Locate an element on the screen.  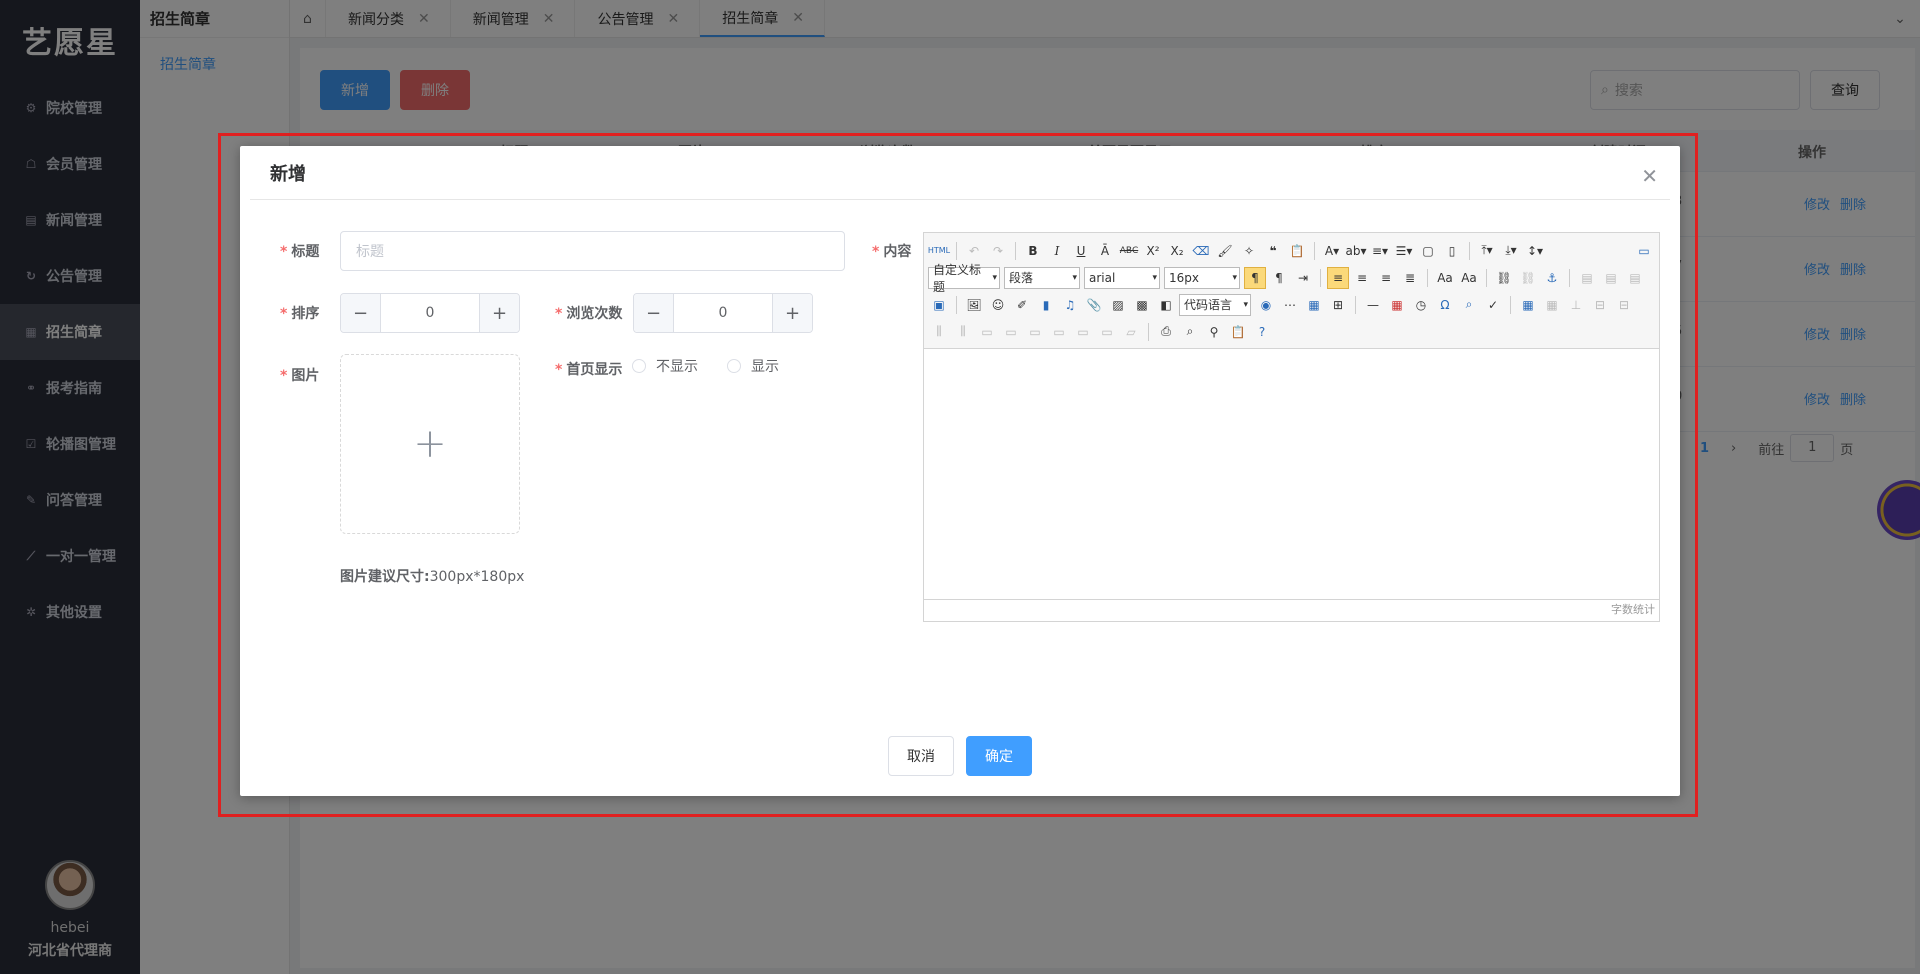
radio-show: 显示 is located at coordinates (753, 366).